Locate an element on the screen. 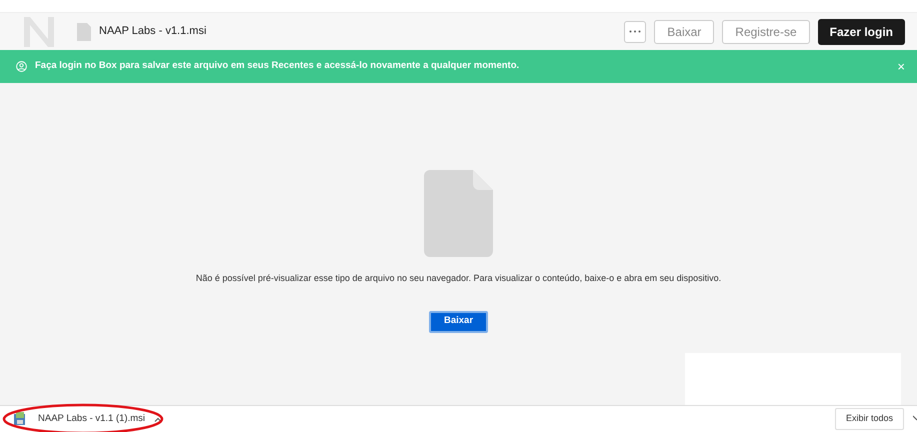  installer-icon is located at coordinates (20, 419).